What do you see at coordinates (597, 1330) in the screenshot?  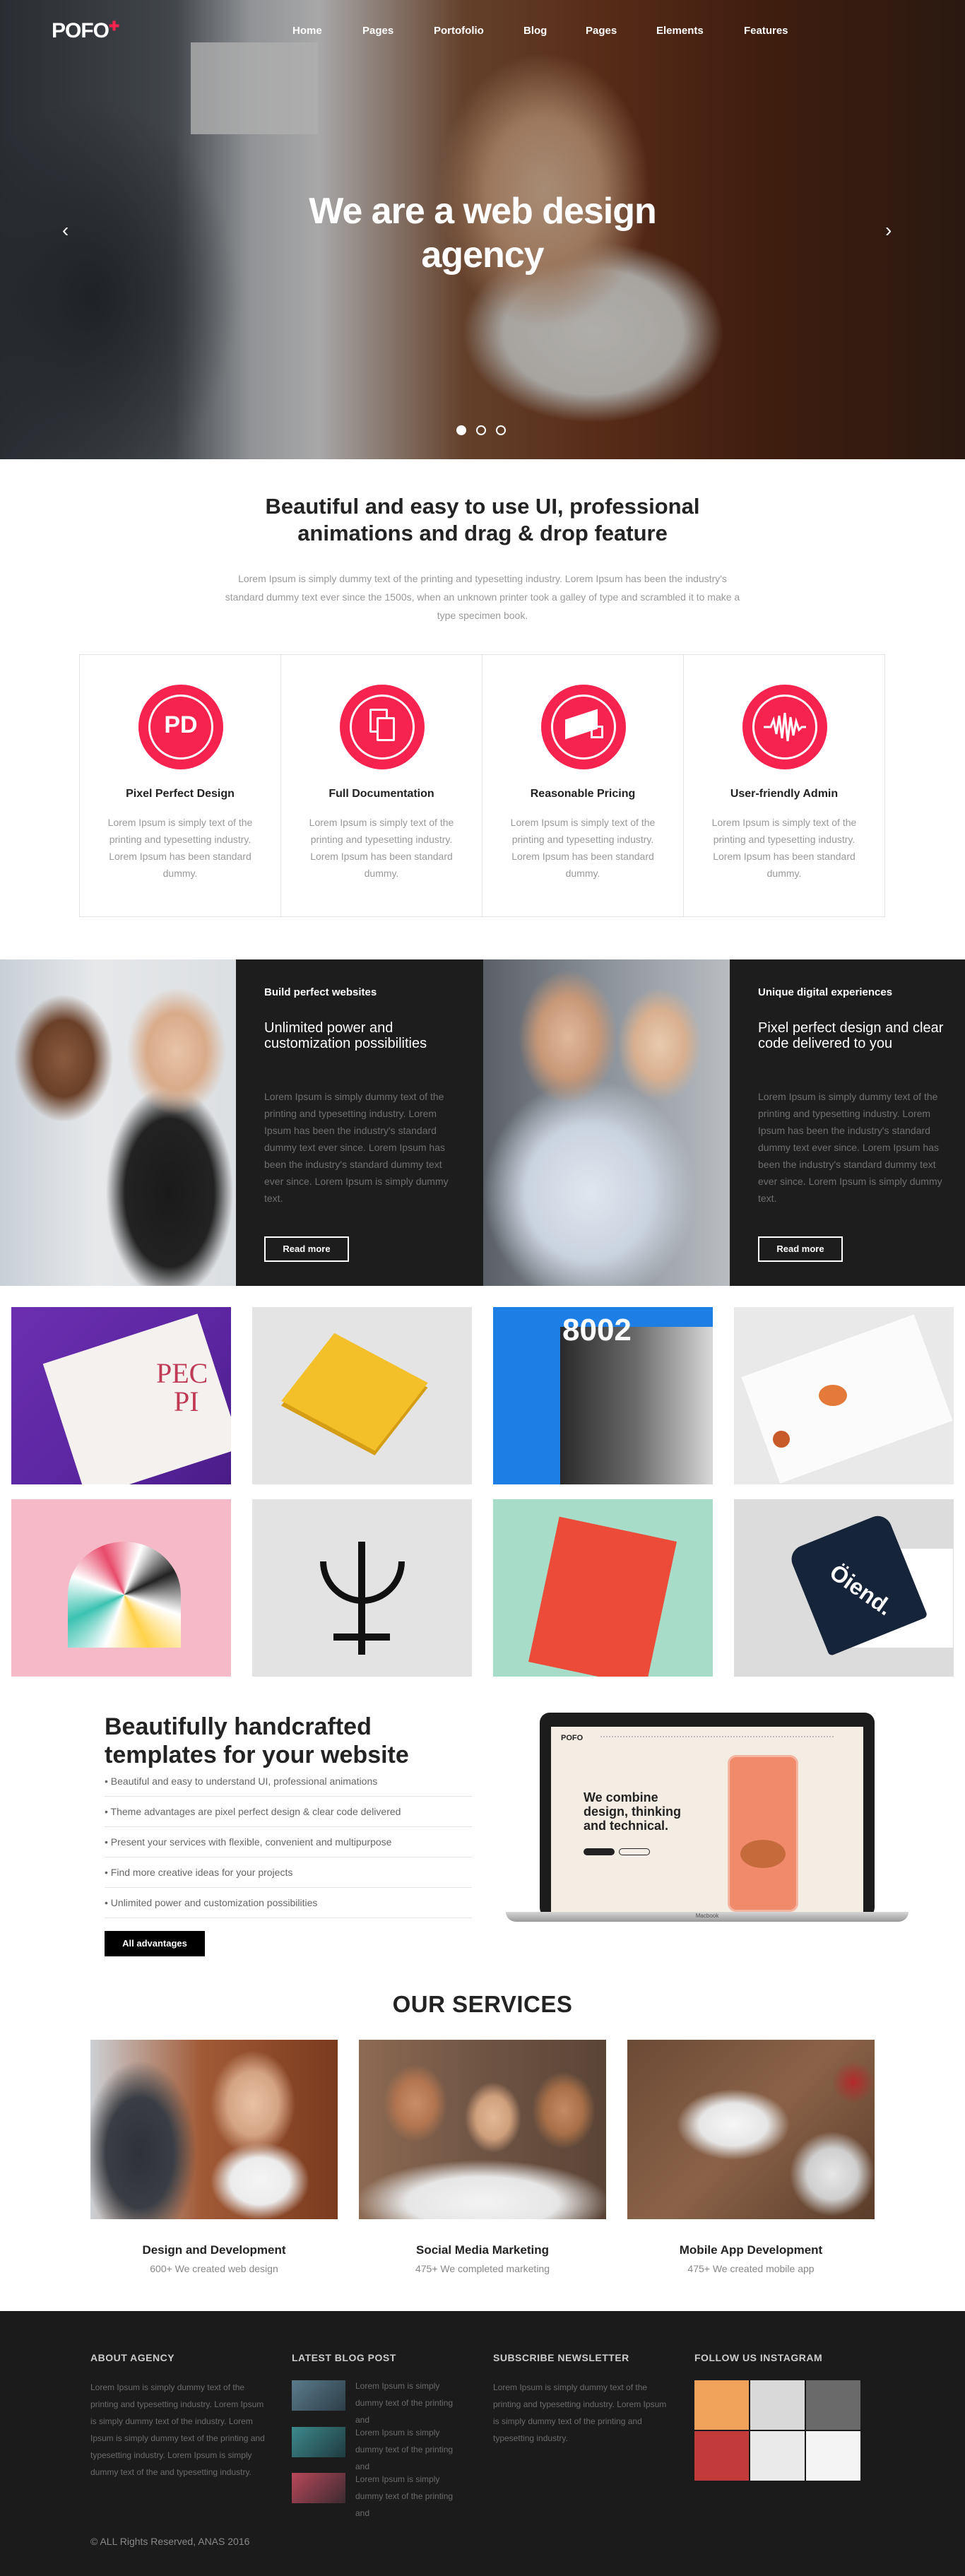 I see `portfolio-text: 8002` at bounding box center [597, 1330].